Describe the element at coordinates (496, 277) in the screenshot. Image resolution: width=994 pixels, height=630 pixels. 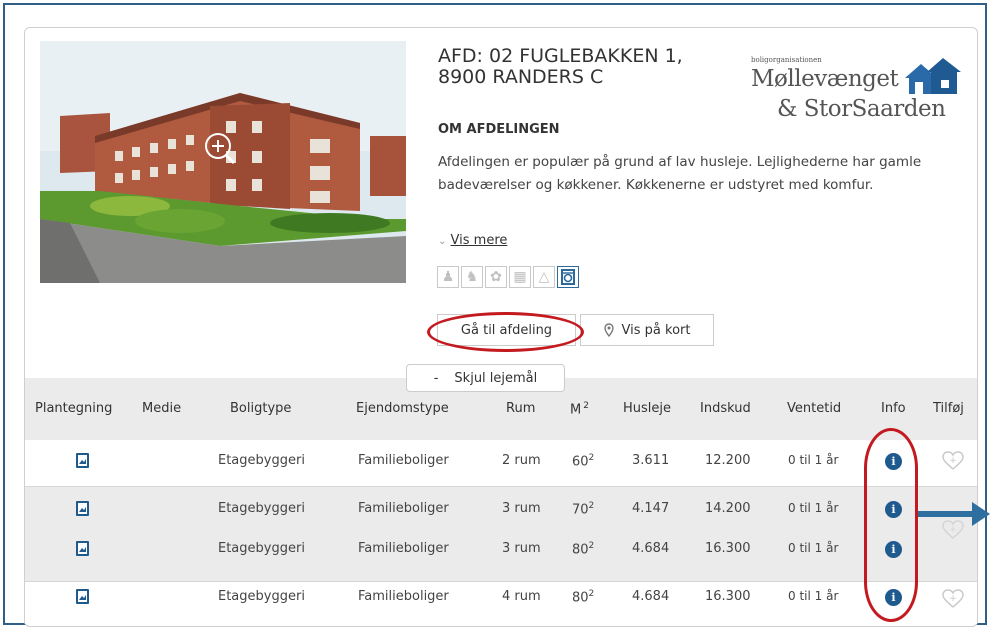
I see `flower-icon: ✿` at that location.